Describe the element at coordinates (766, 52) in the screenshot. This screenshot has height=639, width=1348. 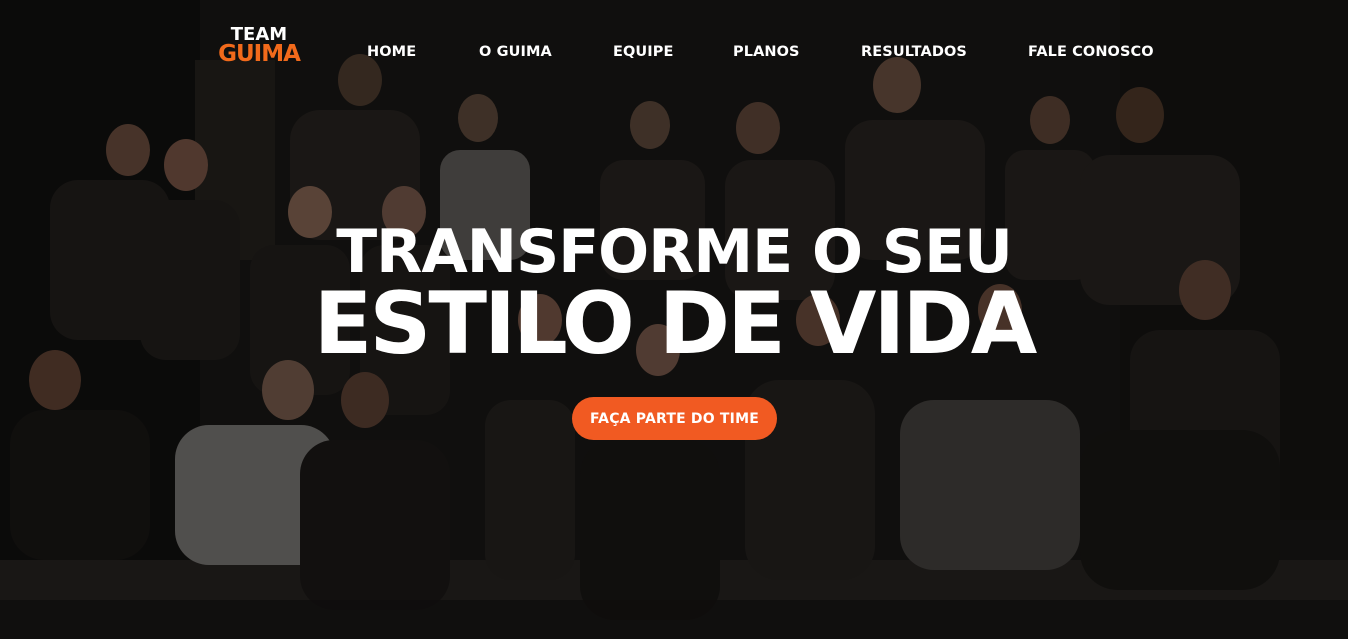
I see `nav-planos: PLANOS` at that location.